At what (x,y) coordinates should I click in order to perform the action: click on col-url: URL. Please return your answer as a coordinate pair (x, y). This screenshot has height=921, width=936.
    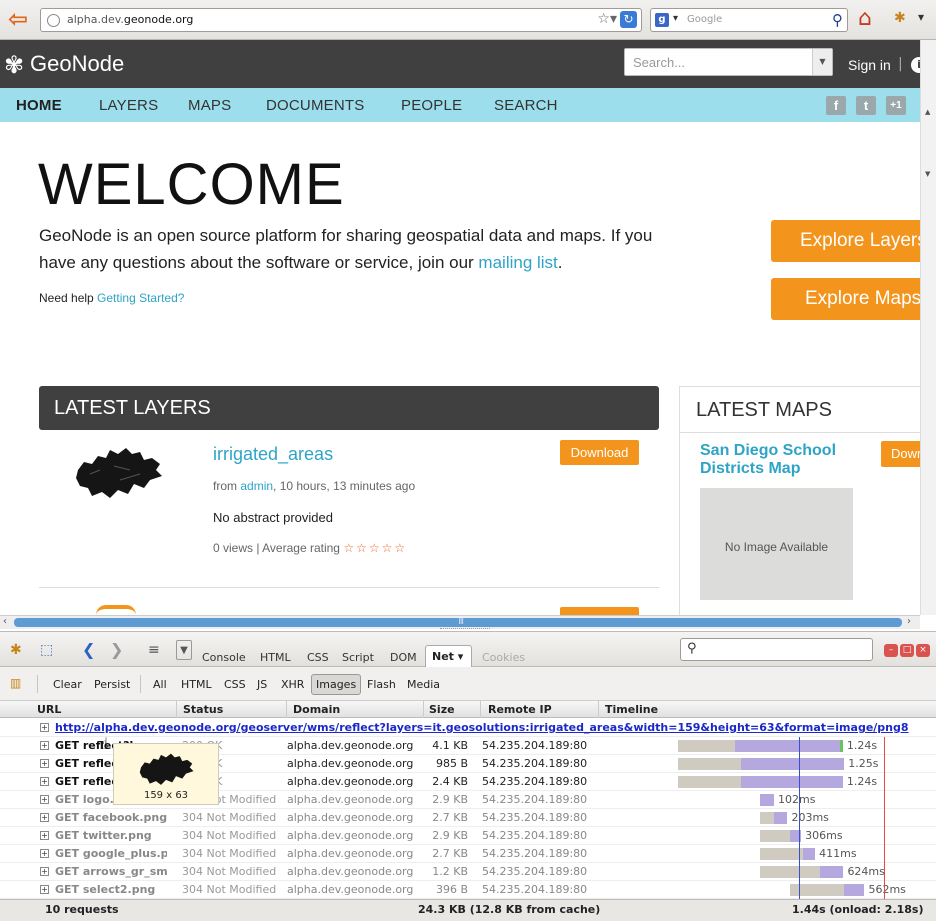
    Looking at the image, I should click on (49, 709).